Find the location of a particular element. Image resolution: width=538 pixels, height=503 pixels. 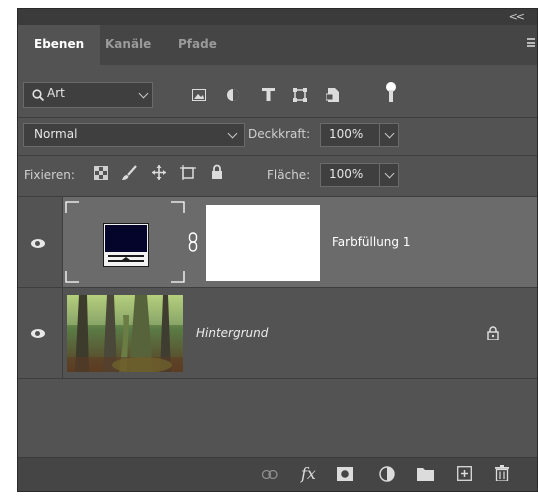

link-layers-icon is located at coordinates (270, 474).